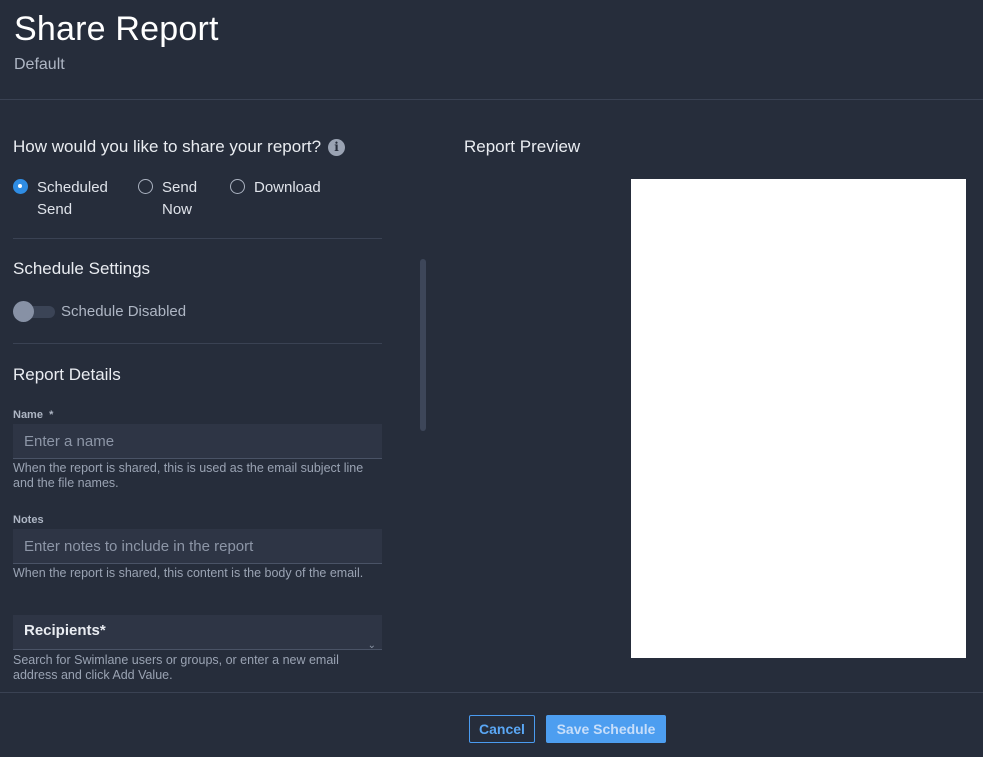  I want to click on radio-download: Download, so click(287, 188).